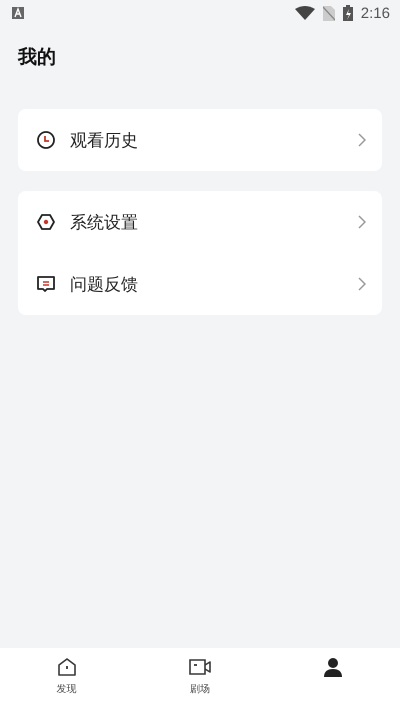  What do you see at coordinates (104, 284) in the screenshot?
I see `menu-item-label: 问题反馈` at bounding box center [104, 284].